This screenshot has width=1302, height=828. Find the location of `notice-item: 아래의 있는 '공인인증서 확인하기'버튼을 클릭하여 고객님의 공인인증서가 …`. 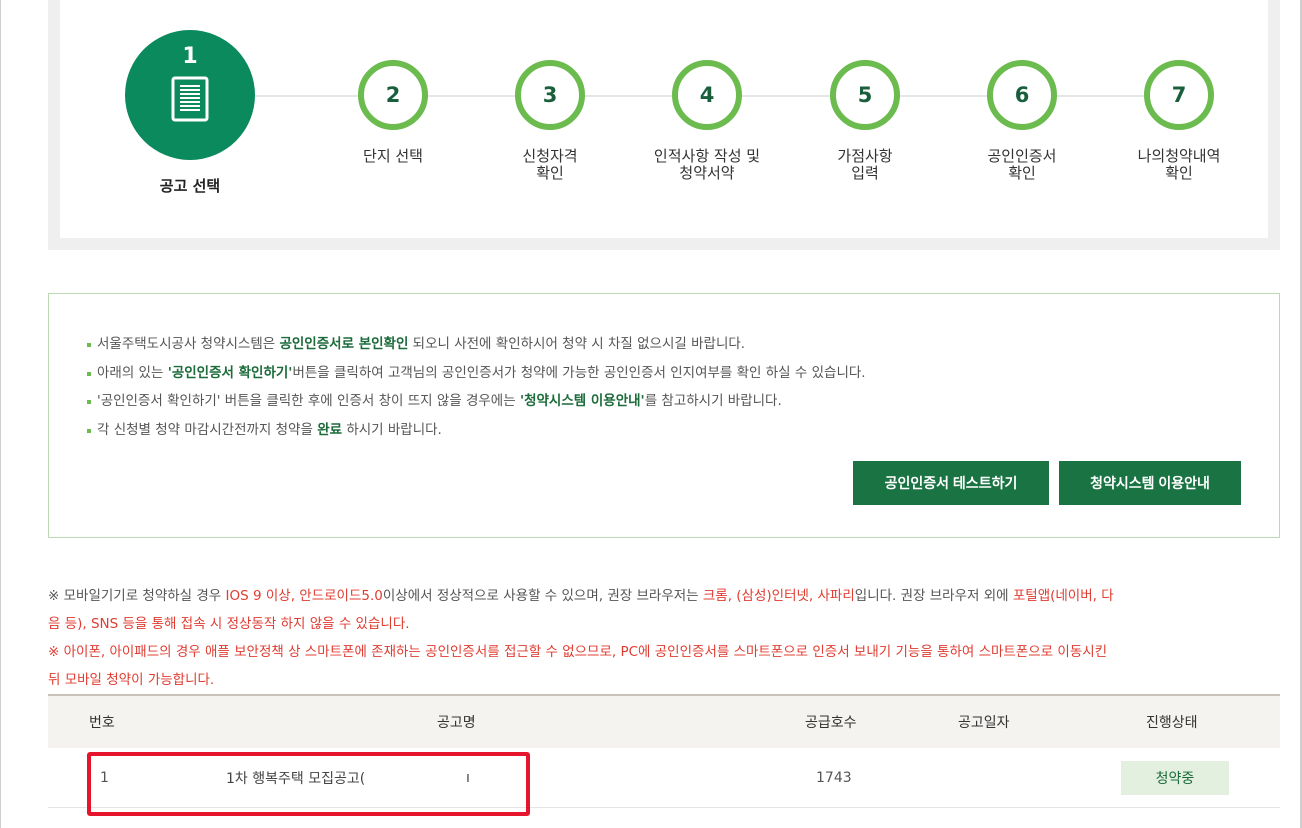

notice-item: 아래의 있는 '공인인증서 확인하기'버튼을 클릭하여 고객님의 공인인증서가 … is located at coordinates (476, 373).